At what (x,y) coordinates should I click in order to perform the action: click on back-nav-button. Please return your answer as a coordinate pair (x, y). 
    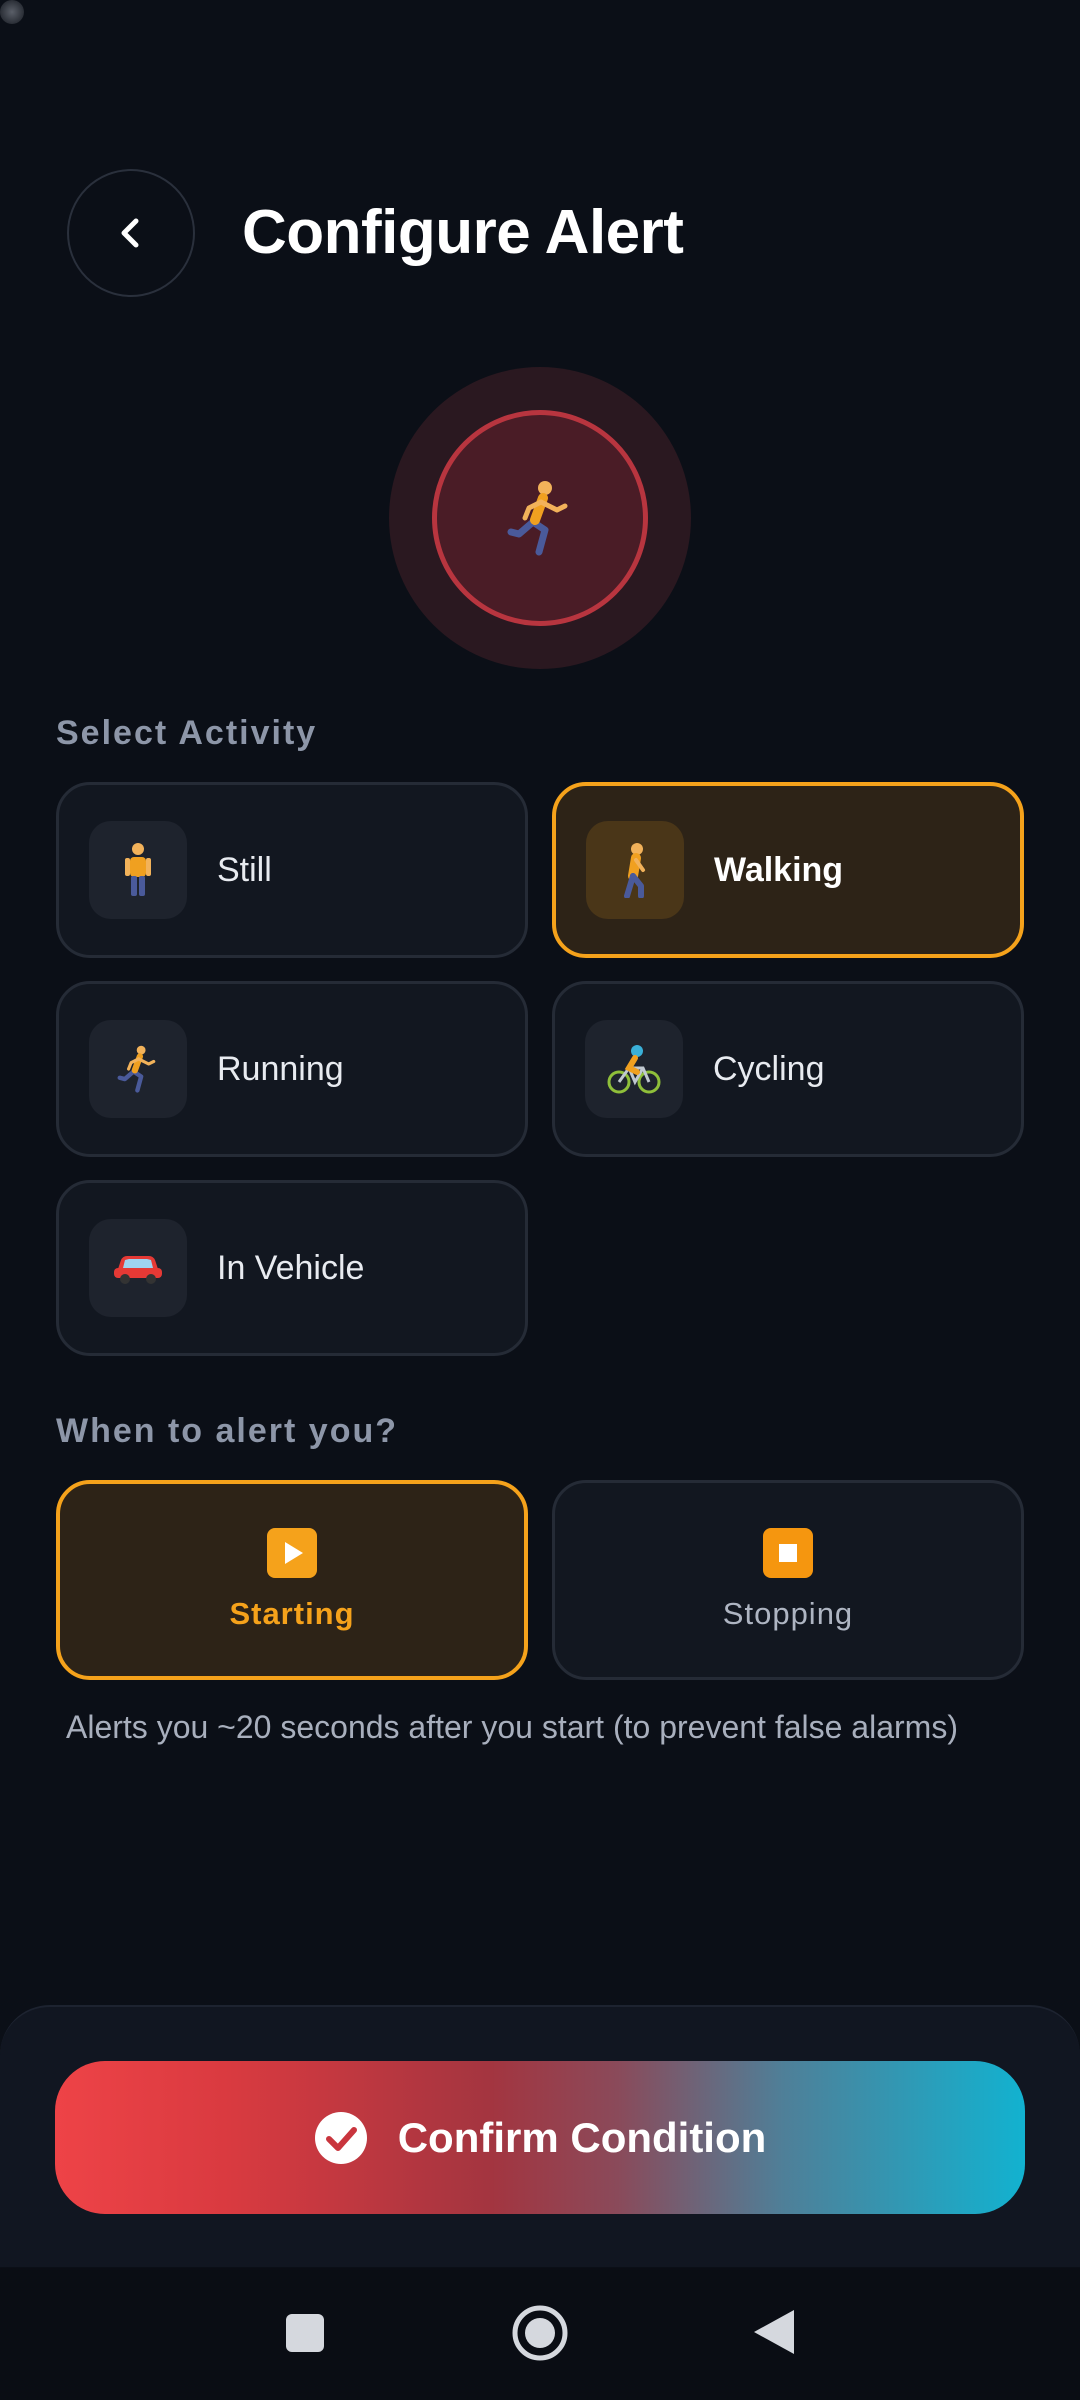
    Looking at the image, I should click on (774, 2332).